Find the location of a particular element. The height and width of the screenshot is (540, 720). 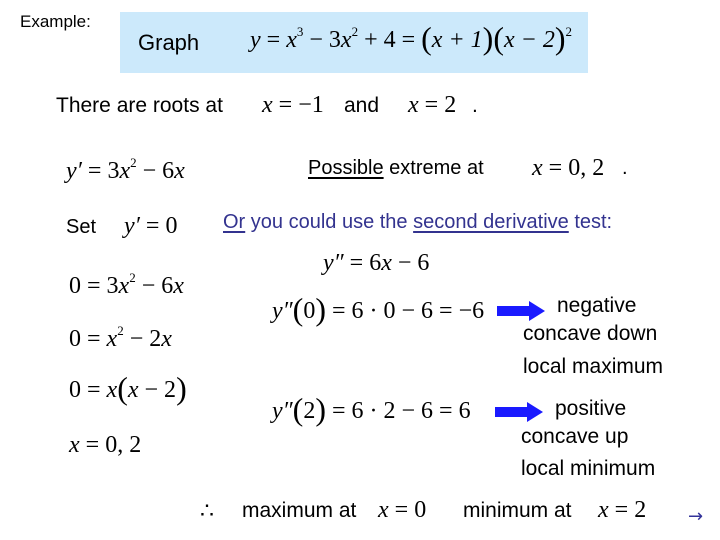

first-derivative: y′ = 3x2 − 6x is located at coordinates (125, 170).